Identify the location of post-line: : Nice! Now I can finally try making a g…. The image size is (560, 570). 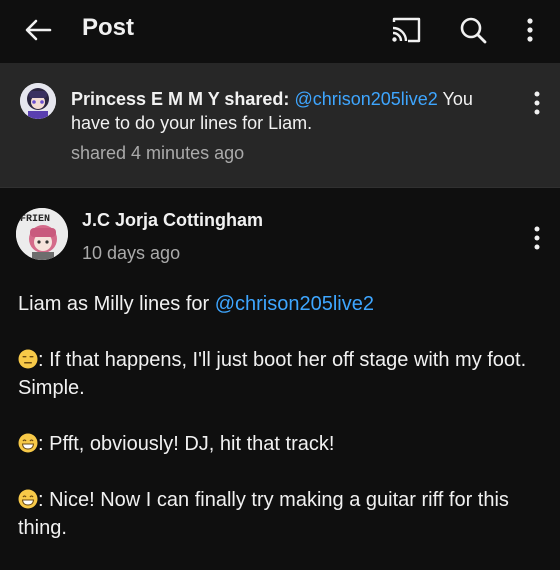
(280, 514).